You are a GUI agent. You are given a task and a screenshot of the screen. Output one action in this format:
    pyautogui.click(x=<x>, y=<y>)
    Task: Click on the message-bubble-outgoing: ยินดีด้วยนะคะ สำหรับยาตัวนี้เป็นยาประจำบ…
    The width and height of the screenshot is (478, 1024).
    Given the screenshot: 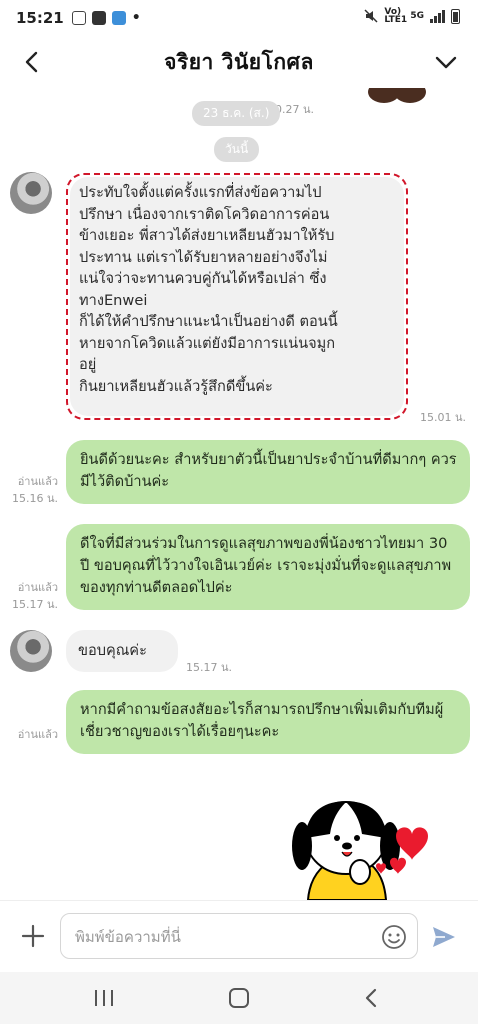 What is the action you would take?
    pyautogui.click(x=268, y=472)
    